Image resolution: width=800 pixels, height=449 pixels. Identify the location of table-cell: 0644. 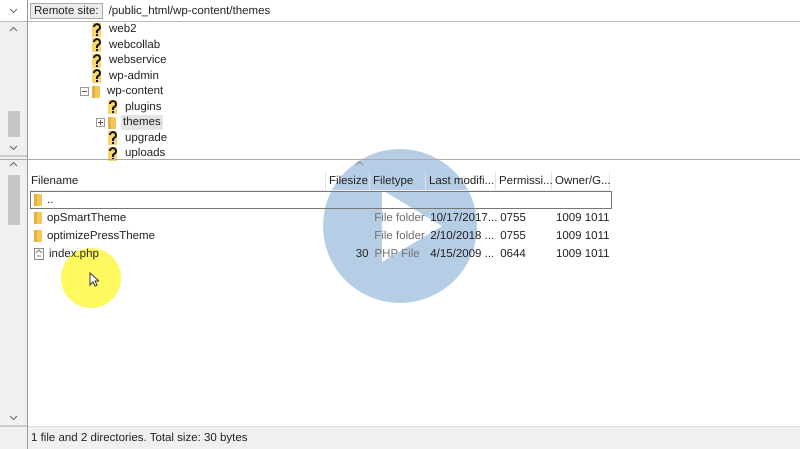
(513, 254).